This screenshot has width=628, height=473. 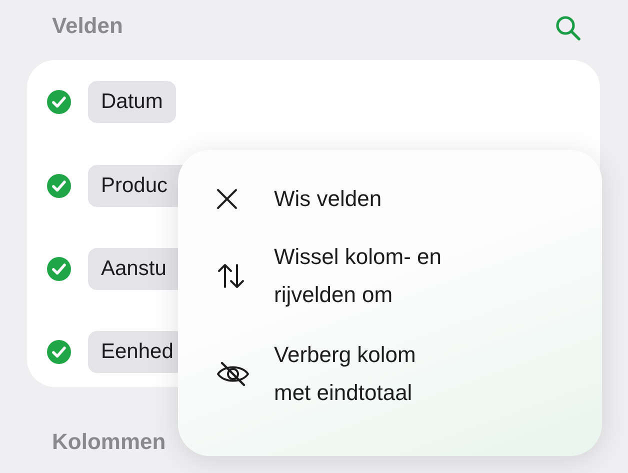 I want to click on eye-slash-icon, so click(x=233, y=374).